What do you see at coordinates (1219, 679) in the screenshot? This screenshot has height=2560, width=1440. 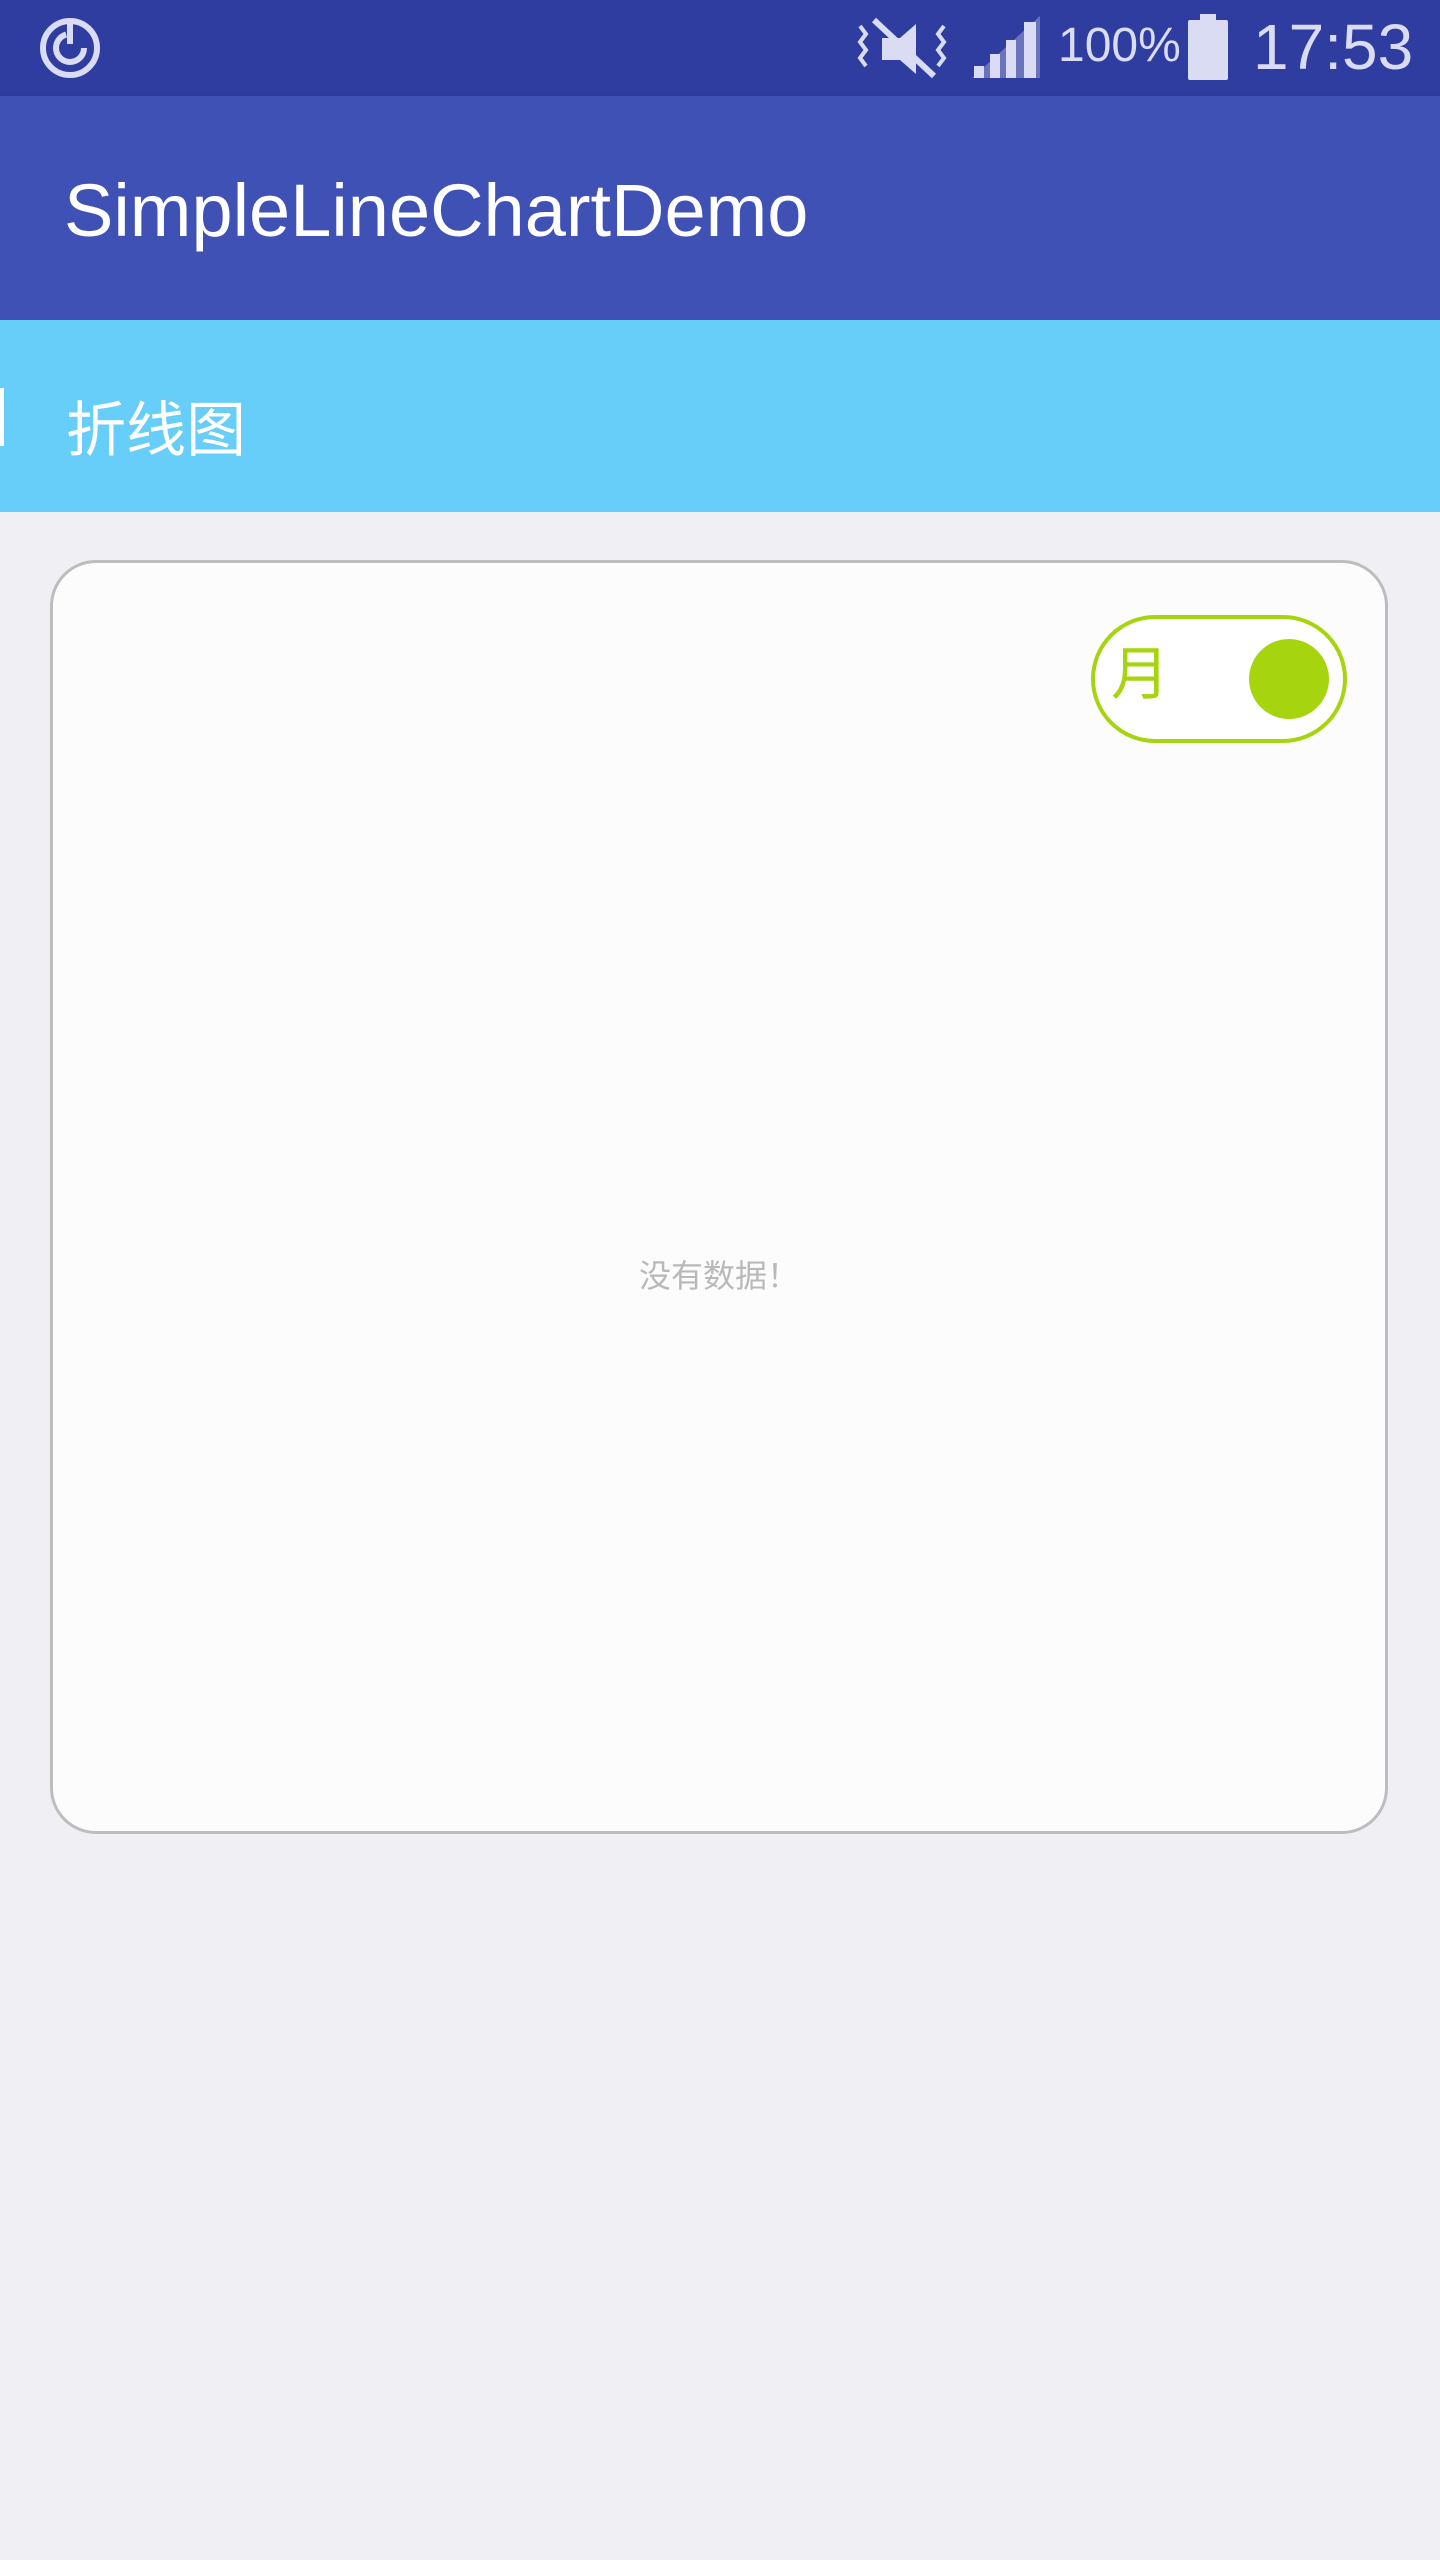 I see `month-toggle-switch: 月` at bounding box center [1219, 679].